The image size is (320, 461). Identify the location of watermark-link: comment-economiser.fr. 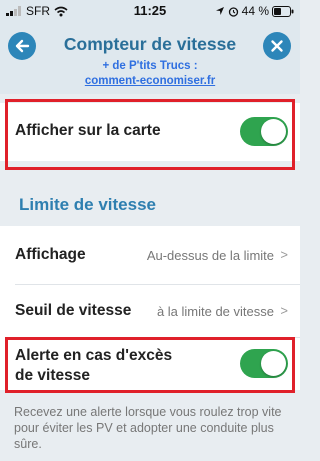
(150, 81).